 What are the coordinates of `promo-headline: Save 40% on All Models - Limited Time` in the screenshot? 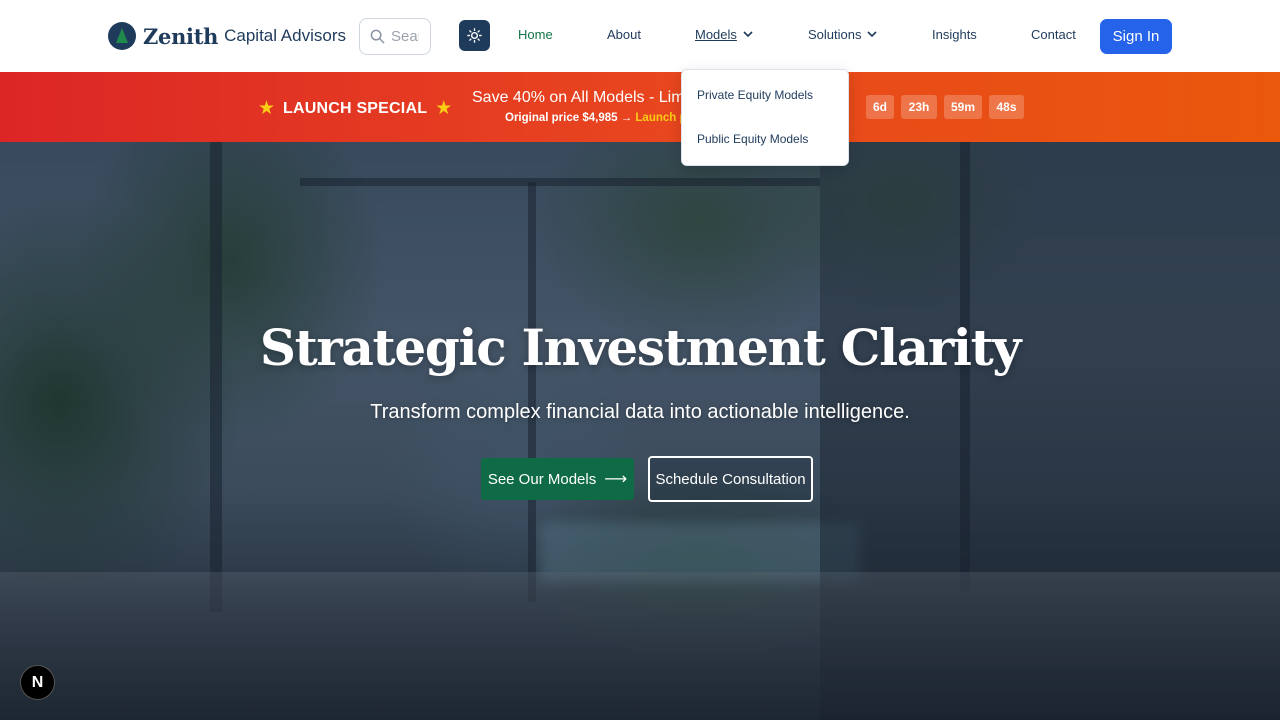 It's located at (578, 97).